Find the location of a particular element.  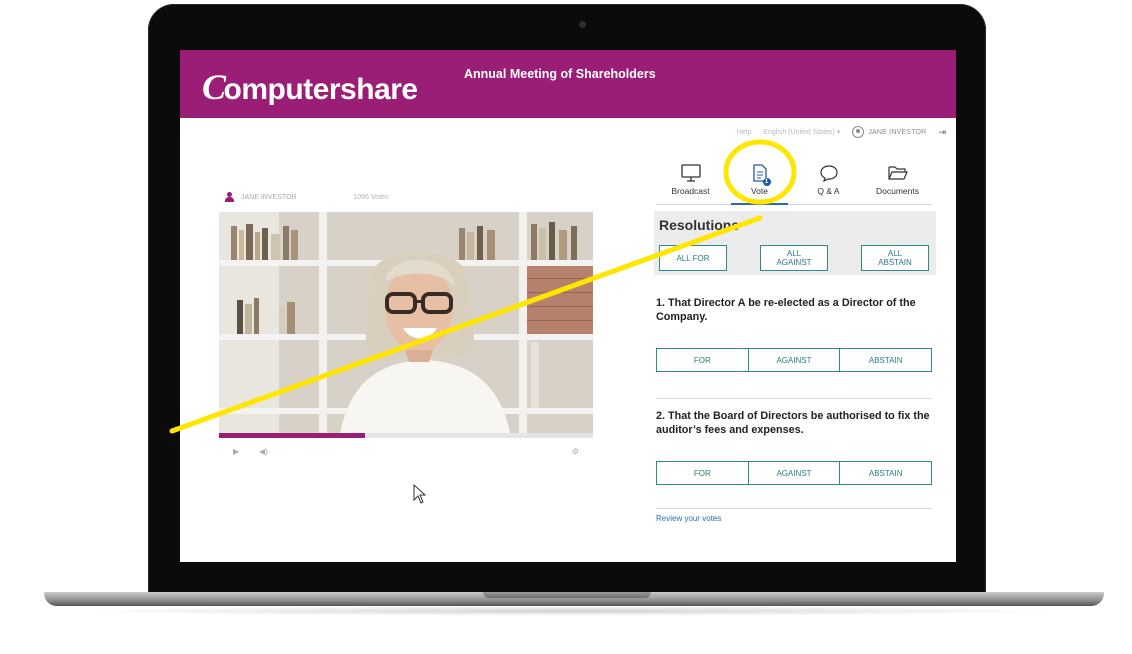

resolution-1-vote-buttons: FOR AGAINST ABSTAIN is located at coordinates (794, 360).